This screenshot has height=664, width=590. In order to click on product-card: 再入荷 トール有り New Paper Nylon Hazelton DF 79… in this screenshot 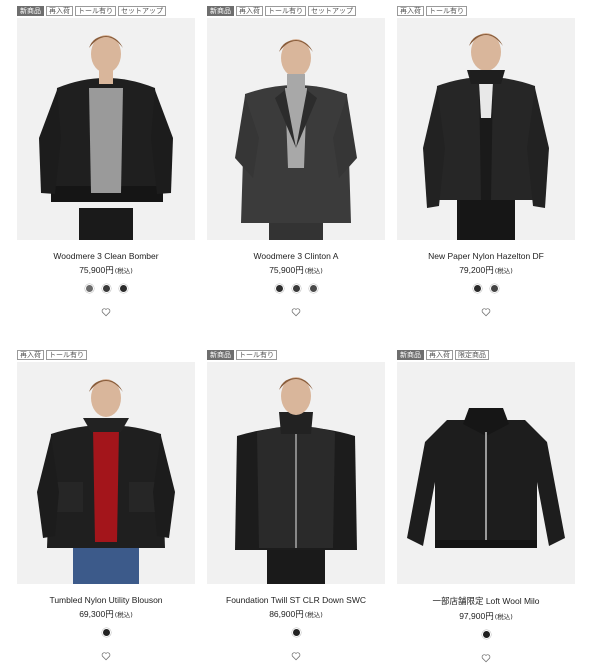, I will do `click(486, 161)`.